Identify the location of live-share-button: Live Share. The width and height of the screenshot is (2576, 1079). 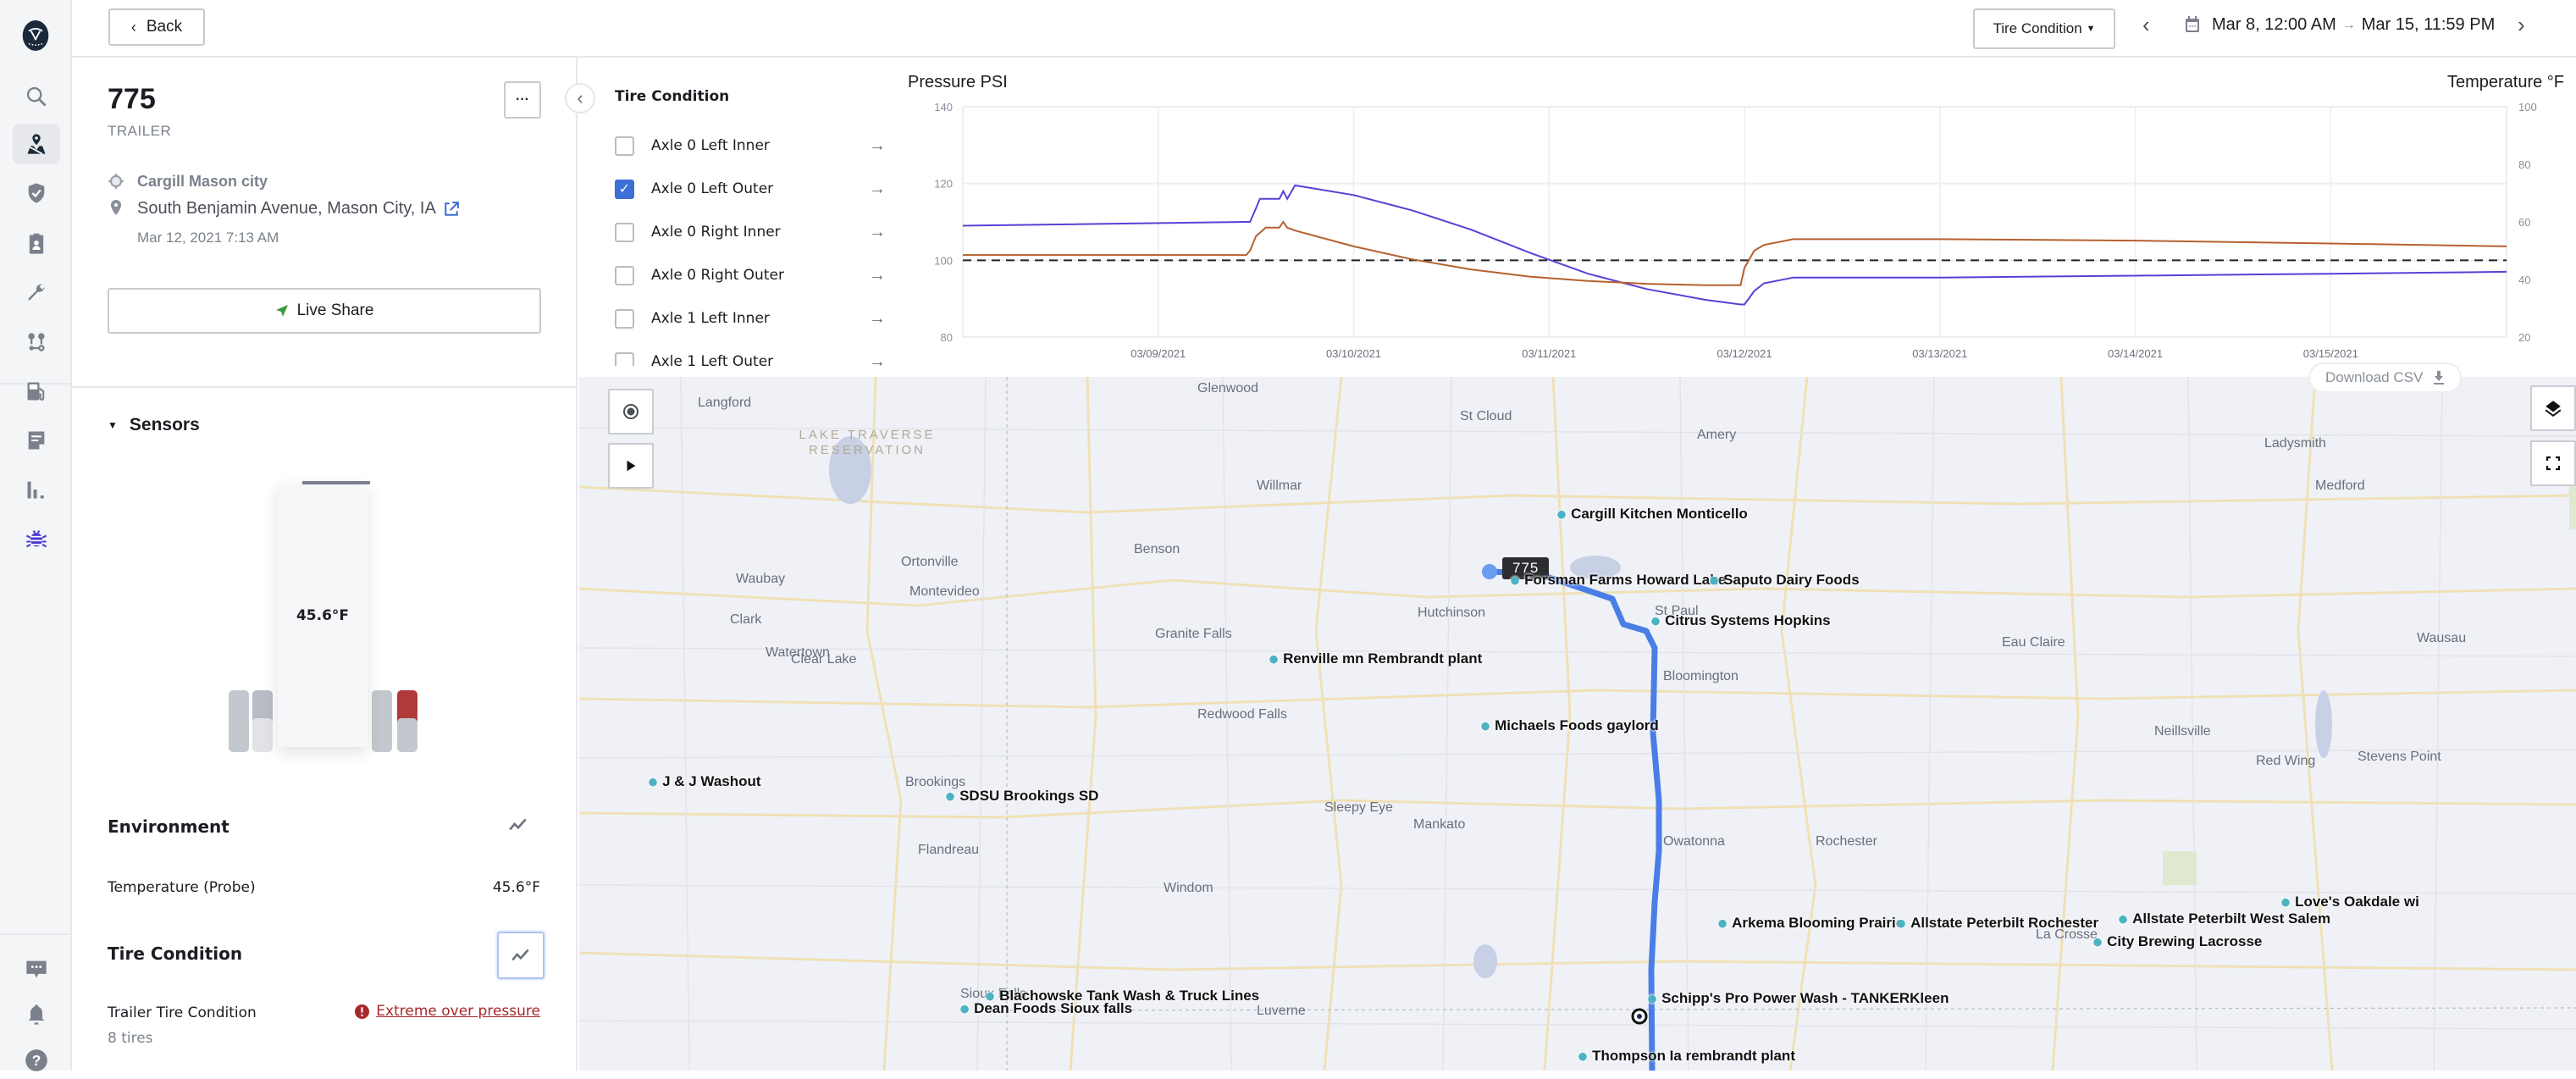
(324, 311).